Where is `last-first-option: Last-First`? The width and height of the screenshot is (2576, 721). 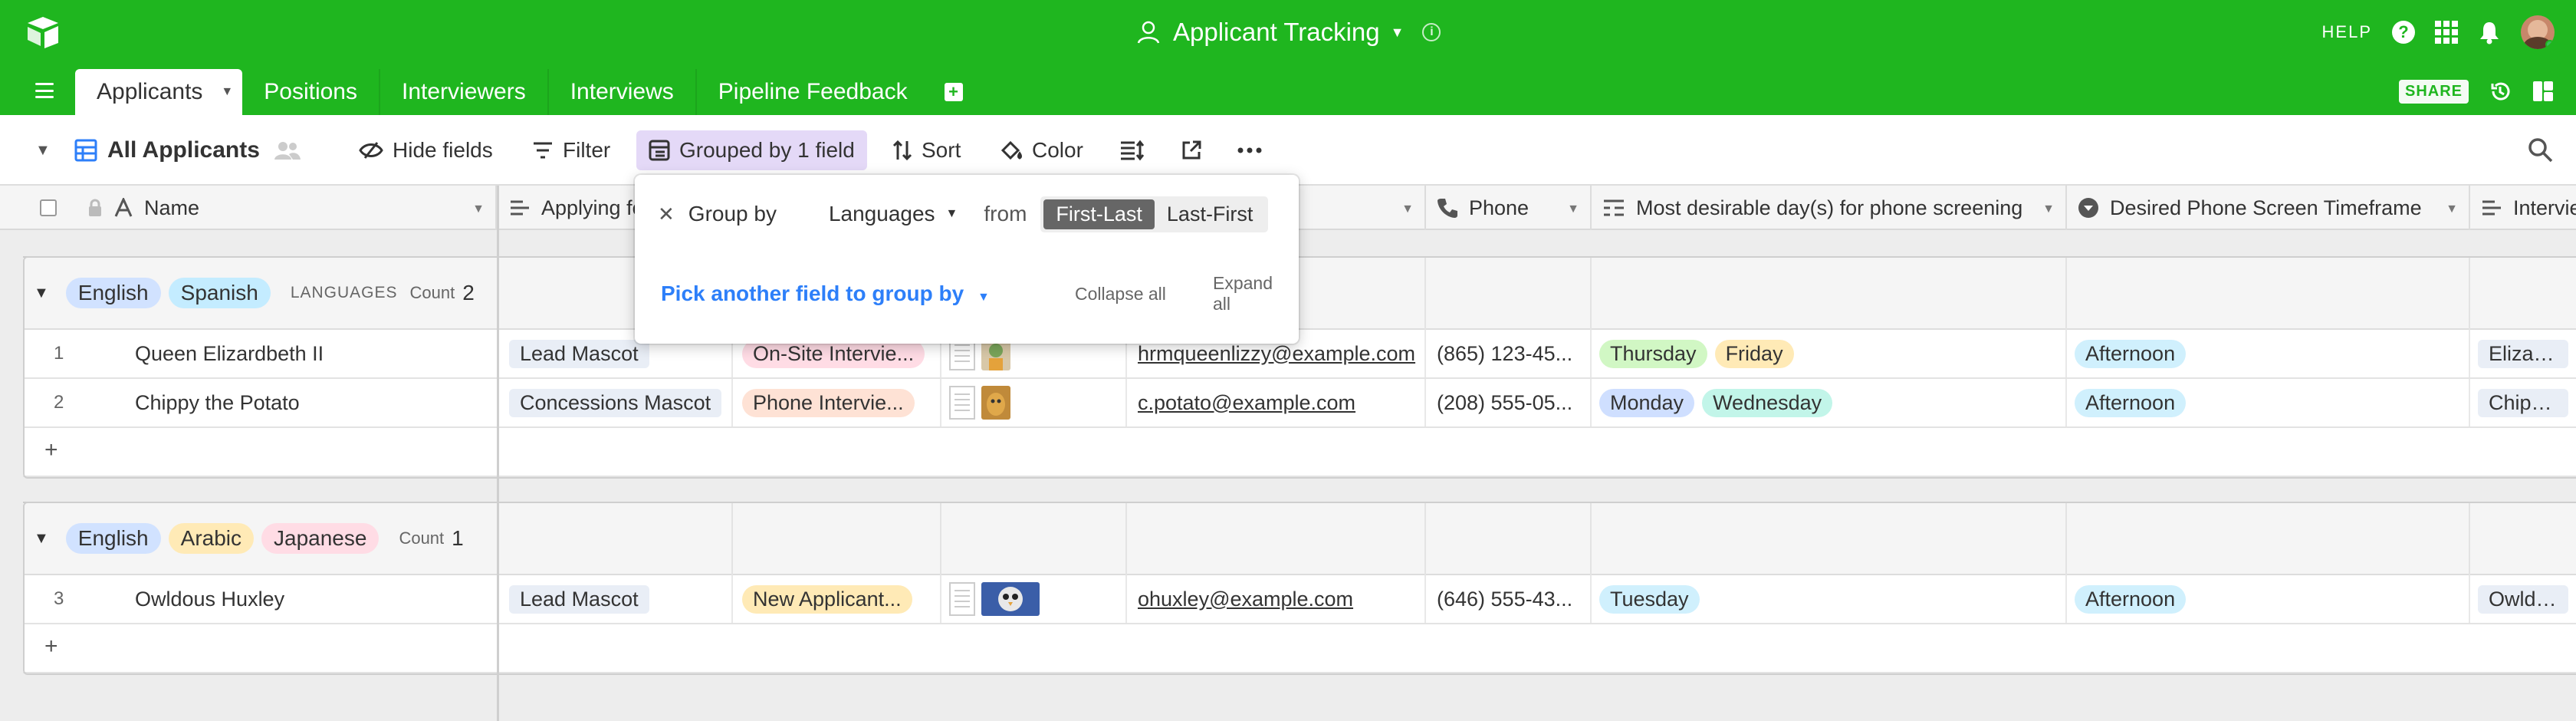
last-first-option: Last-First is located at coordinates (1211, 214).